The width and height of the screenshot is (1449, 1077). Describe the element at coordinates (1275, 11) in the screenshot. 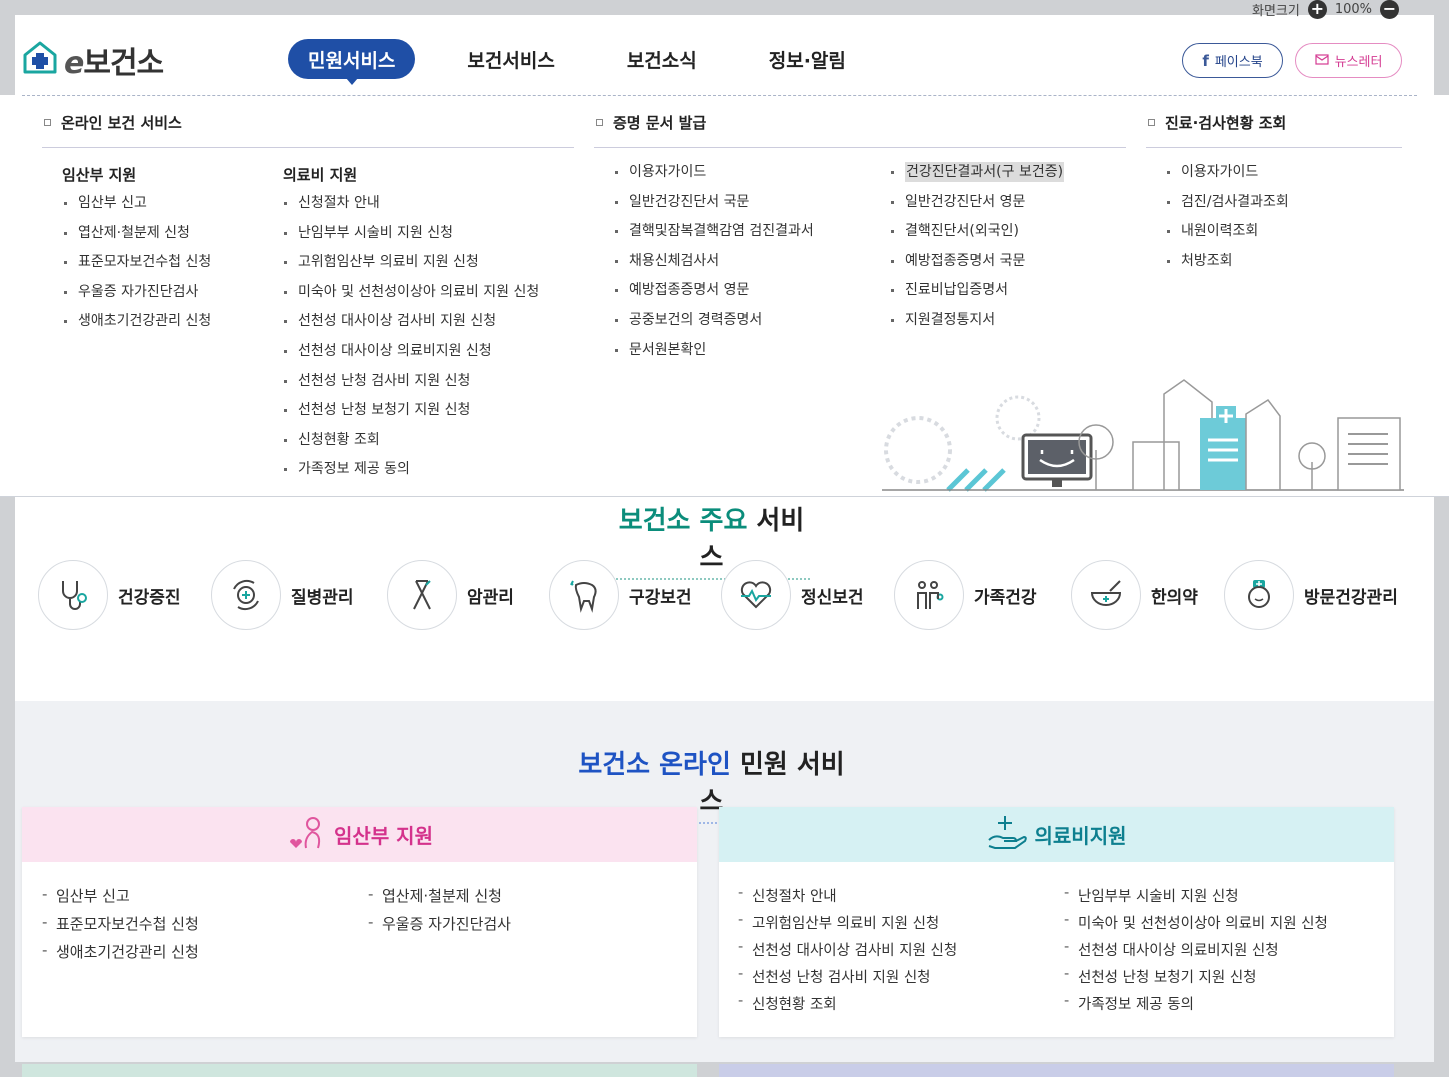

I see `zoom-label: 화면크기` at that location.